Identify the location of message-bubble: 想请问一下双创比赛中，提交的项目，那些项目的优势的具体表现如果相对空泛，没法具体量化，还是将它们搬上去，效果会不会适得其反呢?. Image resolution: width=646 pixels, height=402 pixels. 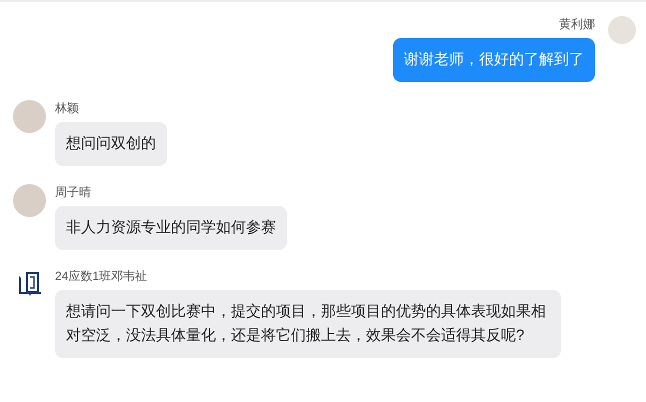
(308, 324).